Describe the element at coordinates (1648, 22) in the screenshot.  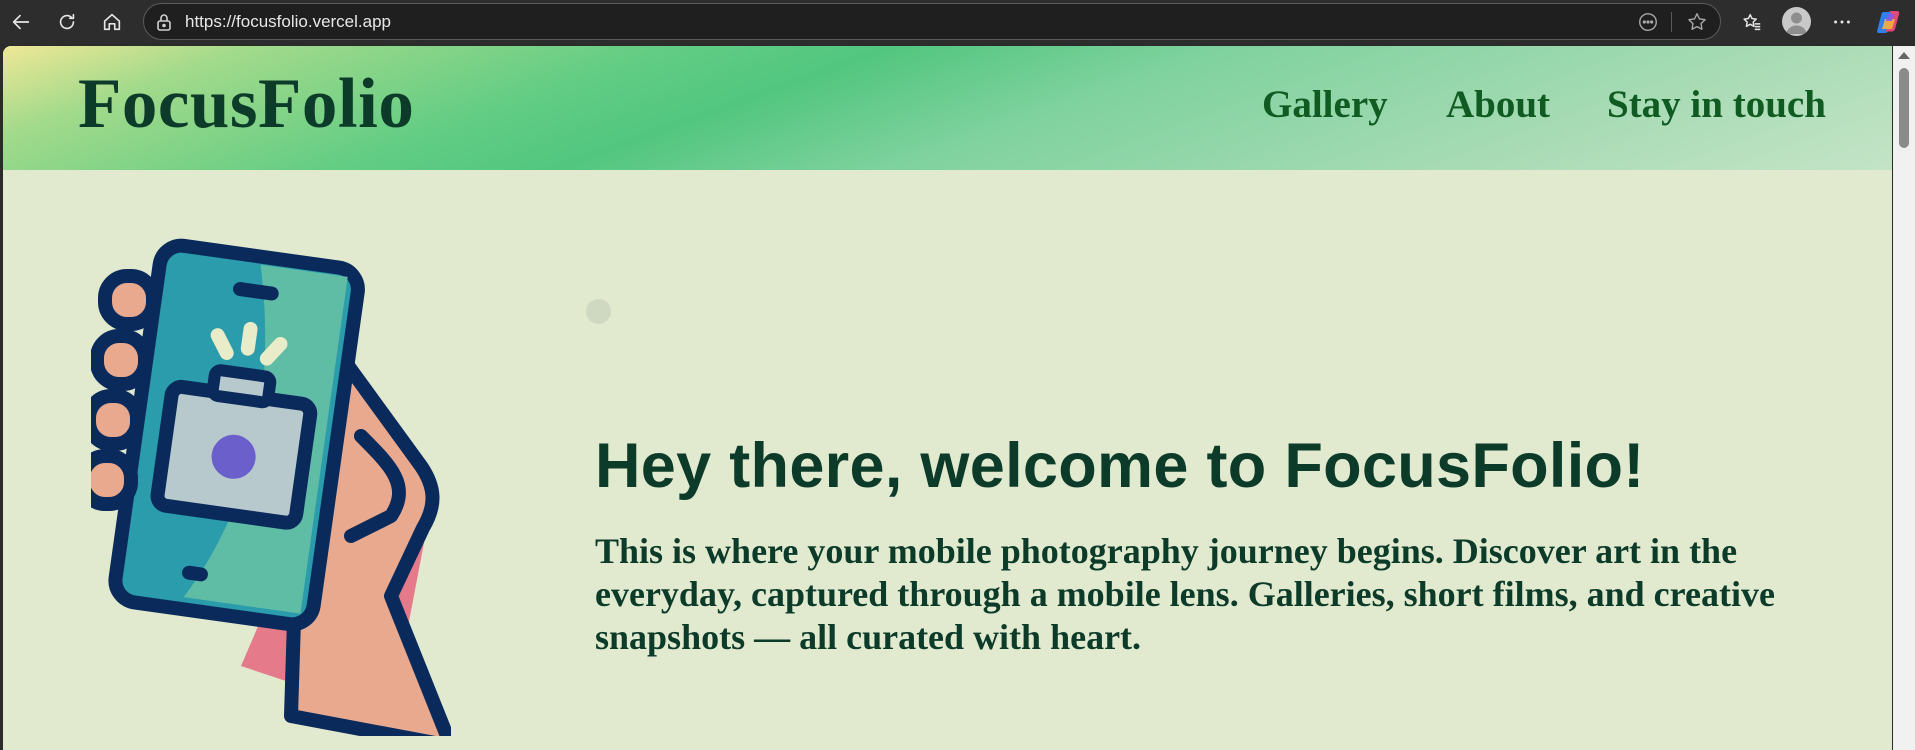
I see `reader-mode-icon` at that location.